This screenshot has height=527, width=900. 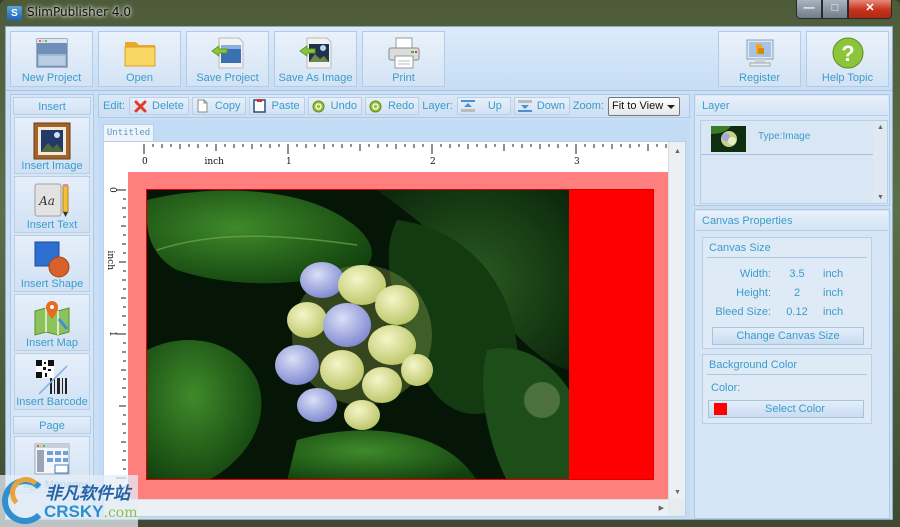 What do you see at coordinates (52, 284) in the screenshot?
I see `insert-shape-label: Insert Shape` at bounding box center [52, 284].